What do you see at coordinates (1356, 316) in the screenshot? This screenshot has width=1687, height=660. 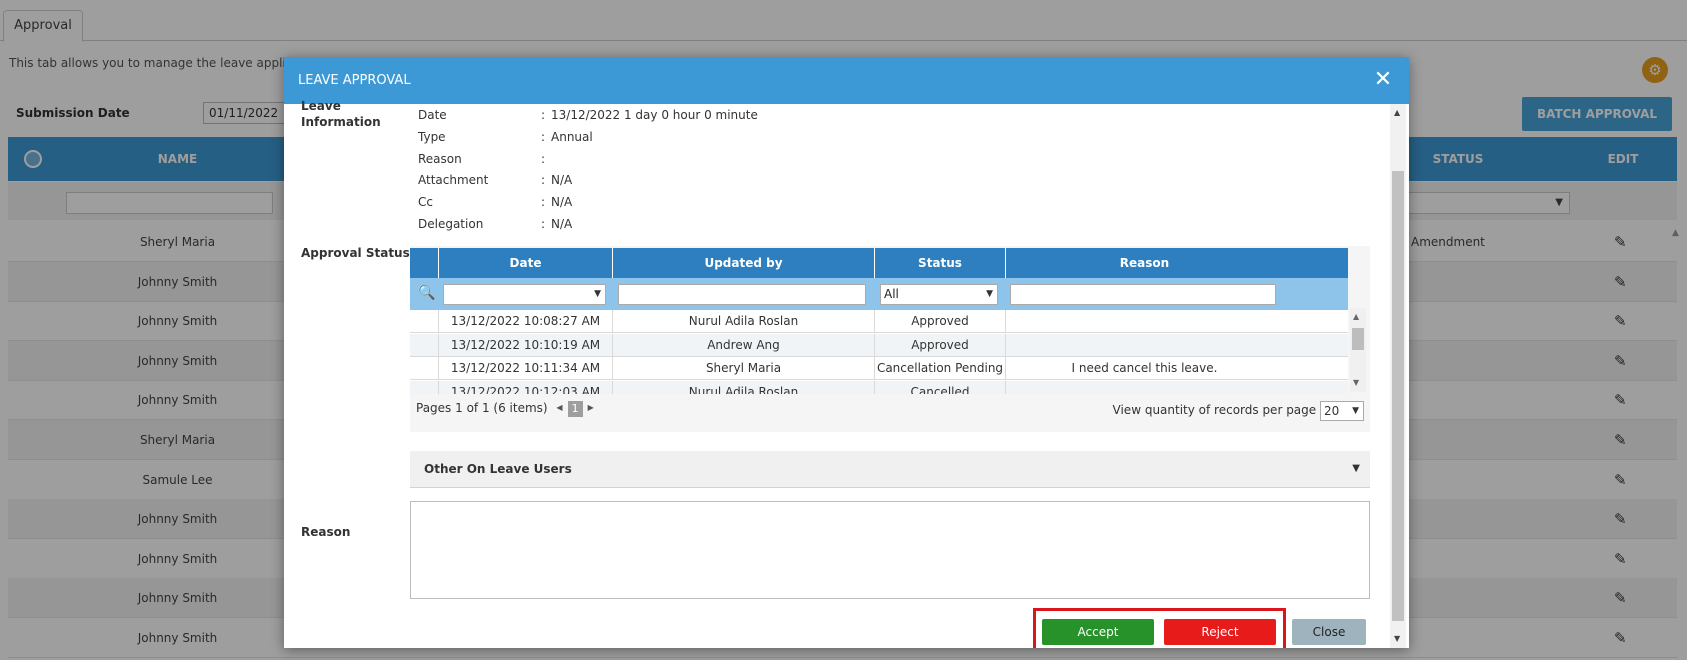 I see `scroll-up-icon: ▲` at bounding box center [1356, 316].